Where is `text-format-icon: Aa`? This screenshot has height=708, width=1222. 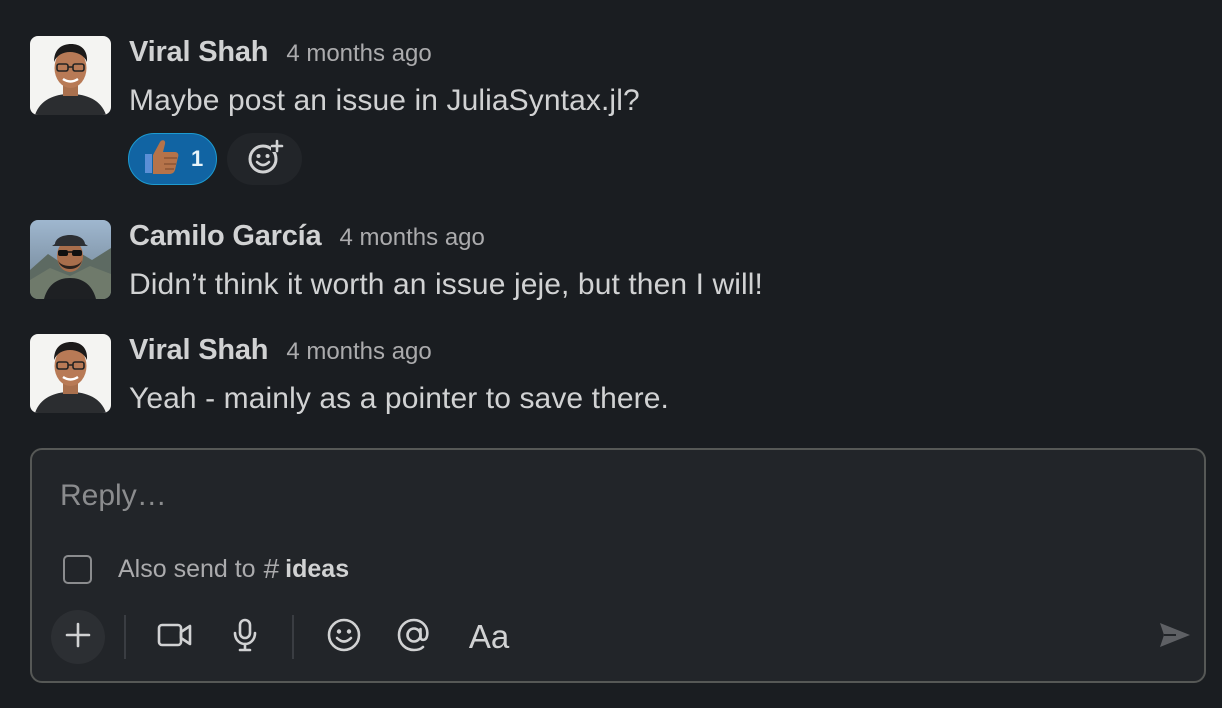
text-format-icon: Aa is located at coordinates (489, 636).